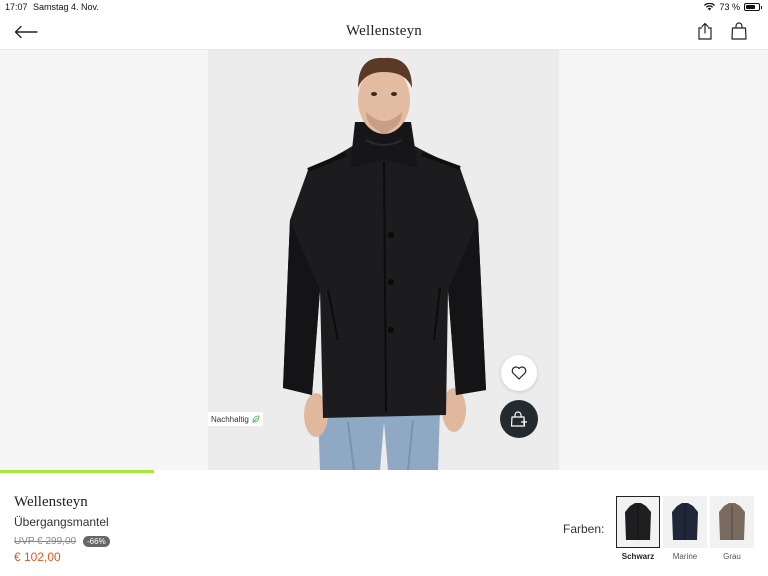 This screenshot has height=576, width=768. Describe the element at coordinates (66, 7) in the screenshot. I see `status-date: Samstag 4. Nov.` at that location.